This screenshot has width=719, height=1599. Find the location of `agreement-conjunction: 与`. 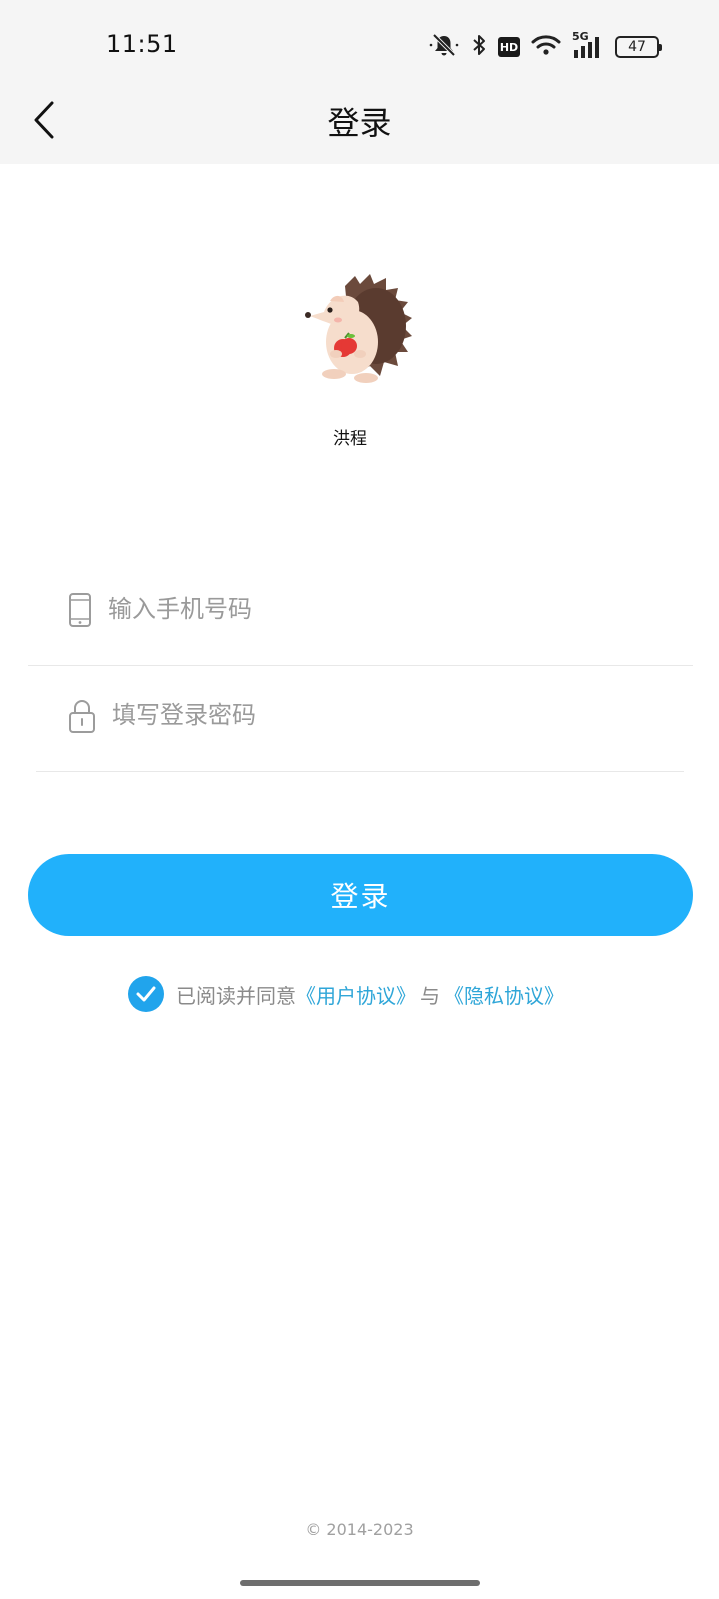

agreement-conjunction: 与 is located at coordinates (430, 995).